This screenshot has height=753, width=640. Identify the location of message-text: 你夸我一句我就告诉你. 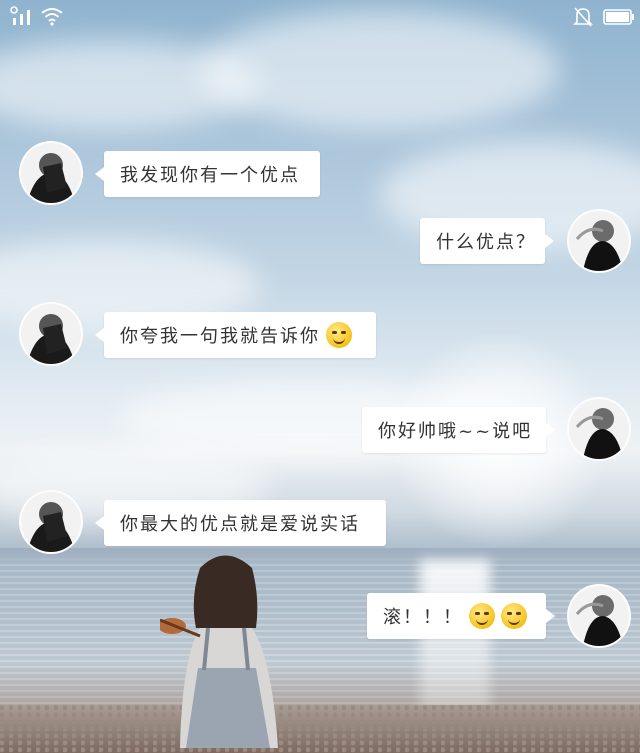
(220, 336).